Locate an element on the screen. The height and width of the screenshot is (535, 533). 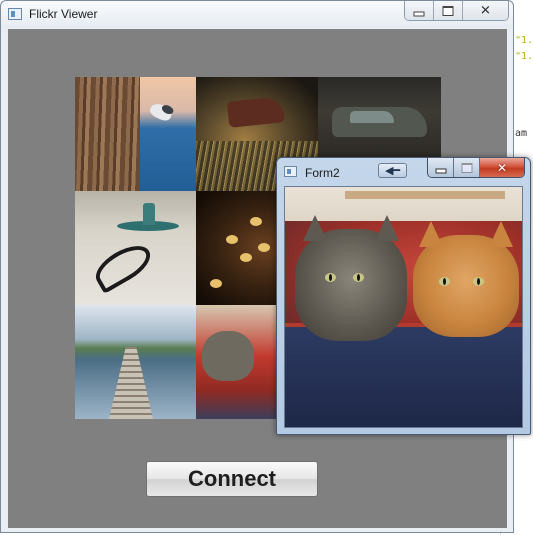
form2-caption-buttons: ✕ is located at coordinates (476, 168).